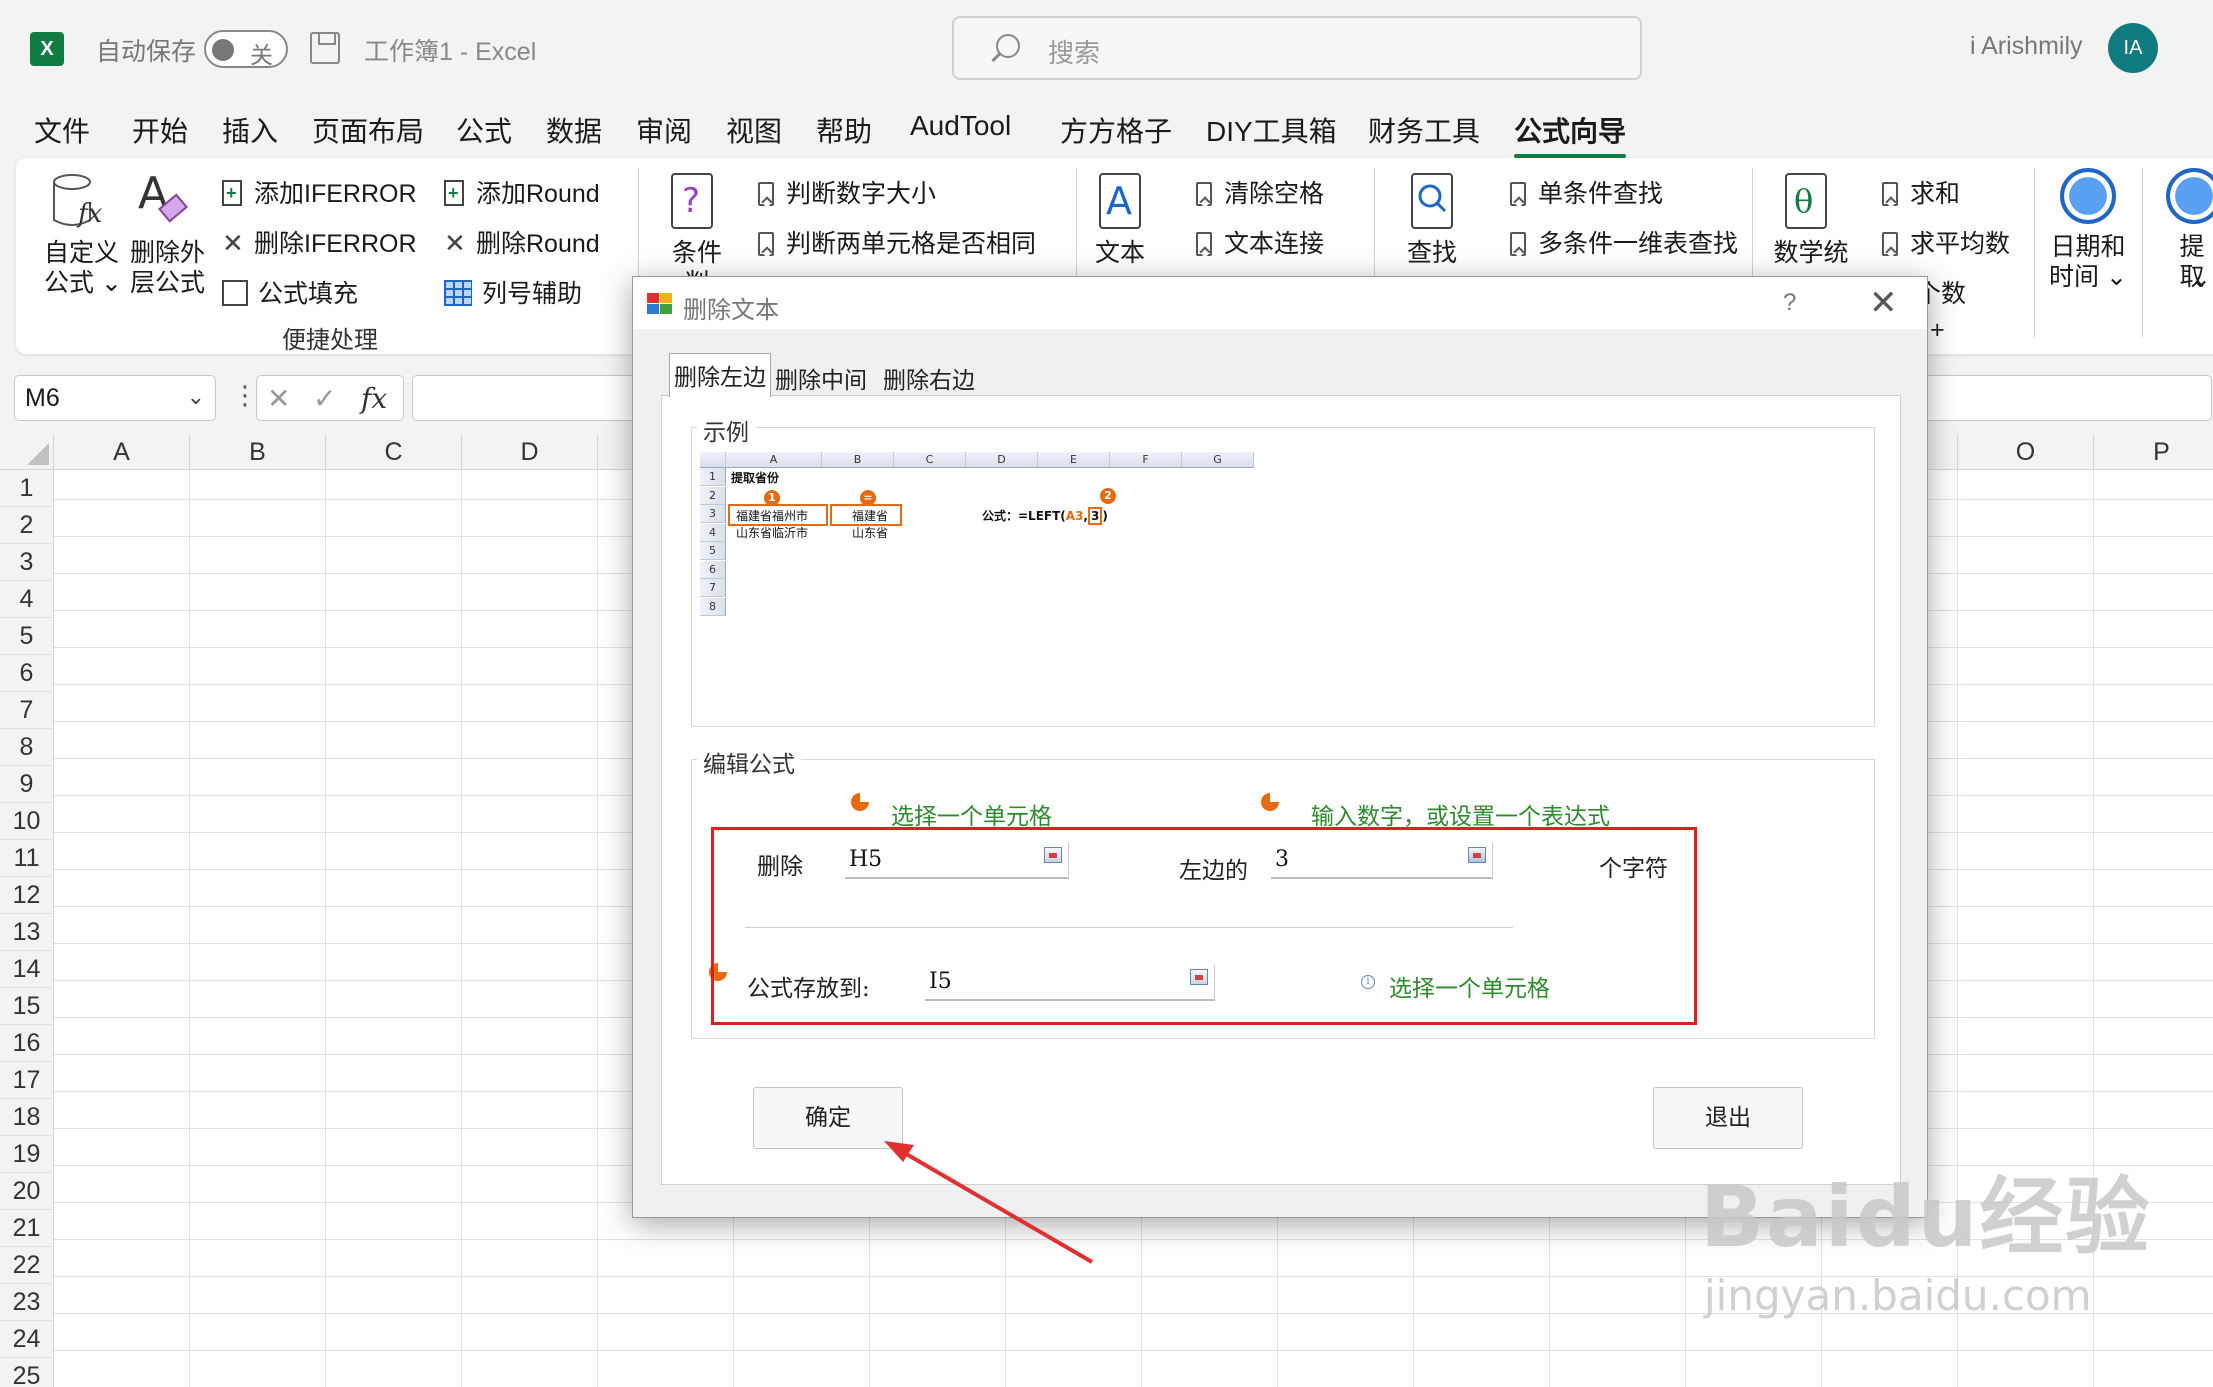 The height and width of the screenshot is (1387, 2213). What do you see at coordinates (484, 130) in the screenshot?
I see `tab-formulas: 公式` at bounding box center [484, 130].